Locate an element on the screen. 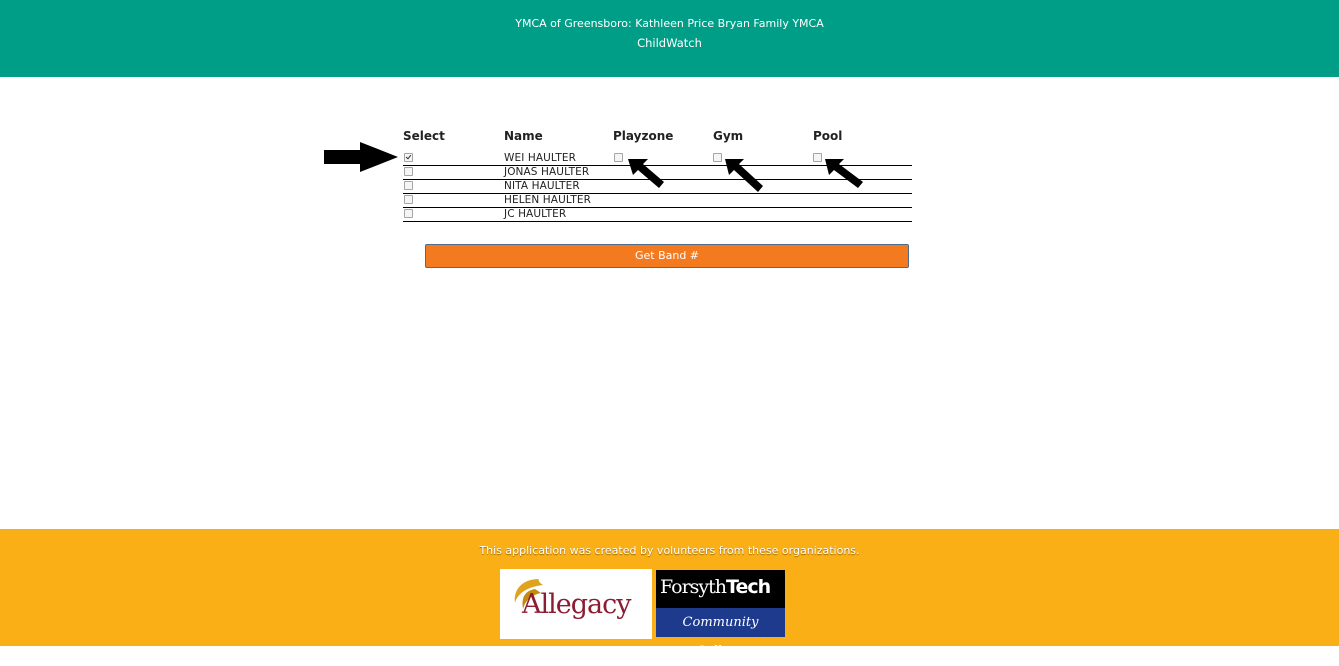  forsyth-logo-text: Forsyth is located at coordinates (693, 587).